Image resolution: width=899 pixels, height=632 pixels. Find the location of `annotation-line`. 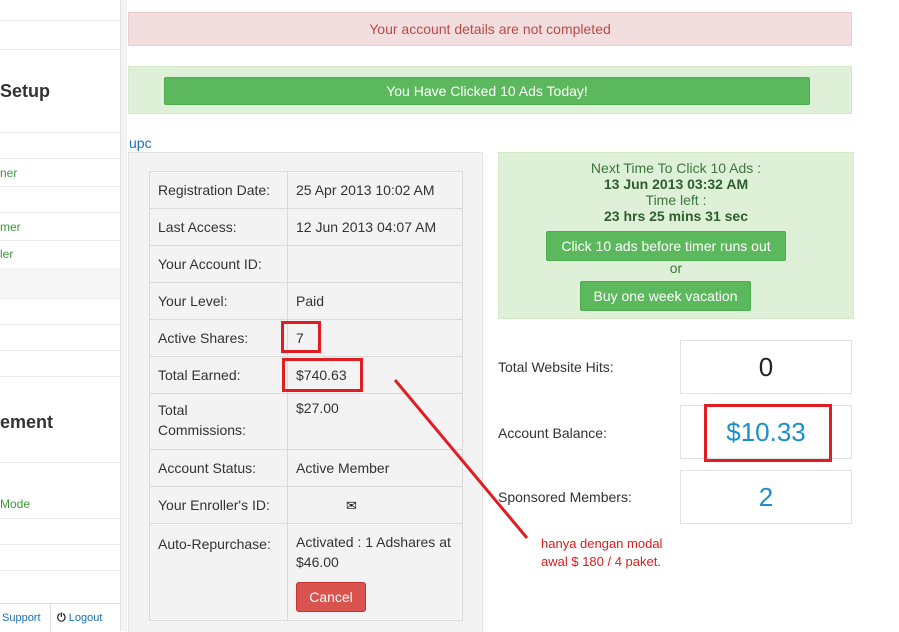

annotation-line is located at coordinates (461, 459).